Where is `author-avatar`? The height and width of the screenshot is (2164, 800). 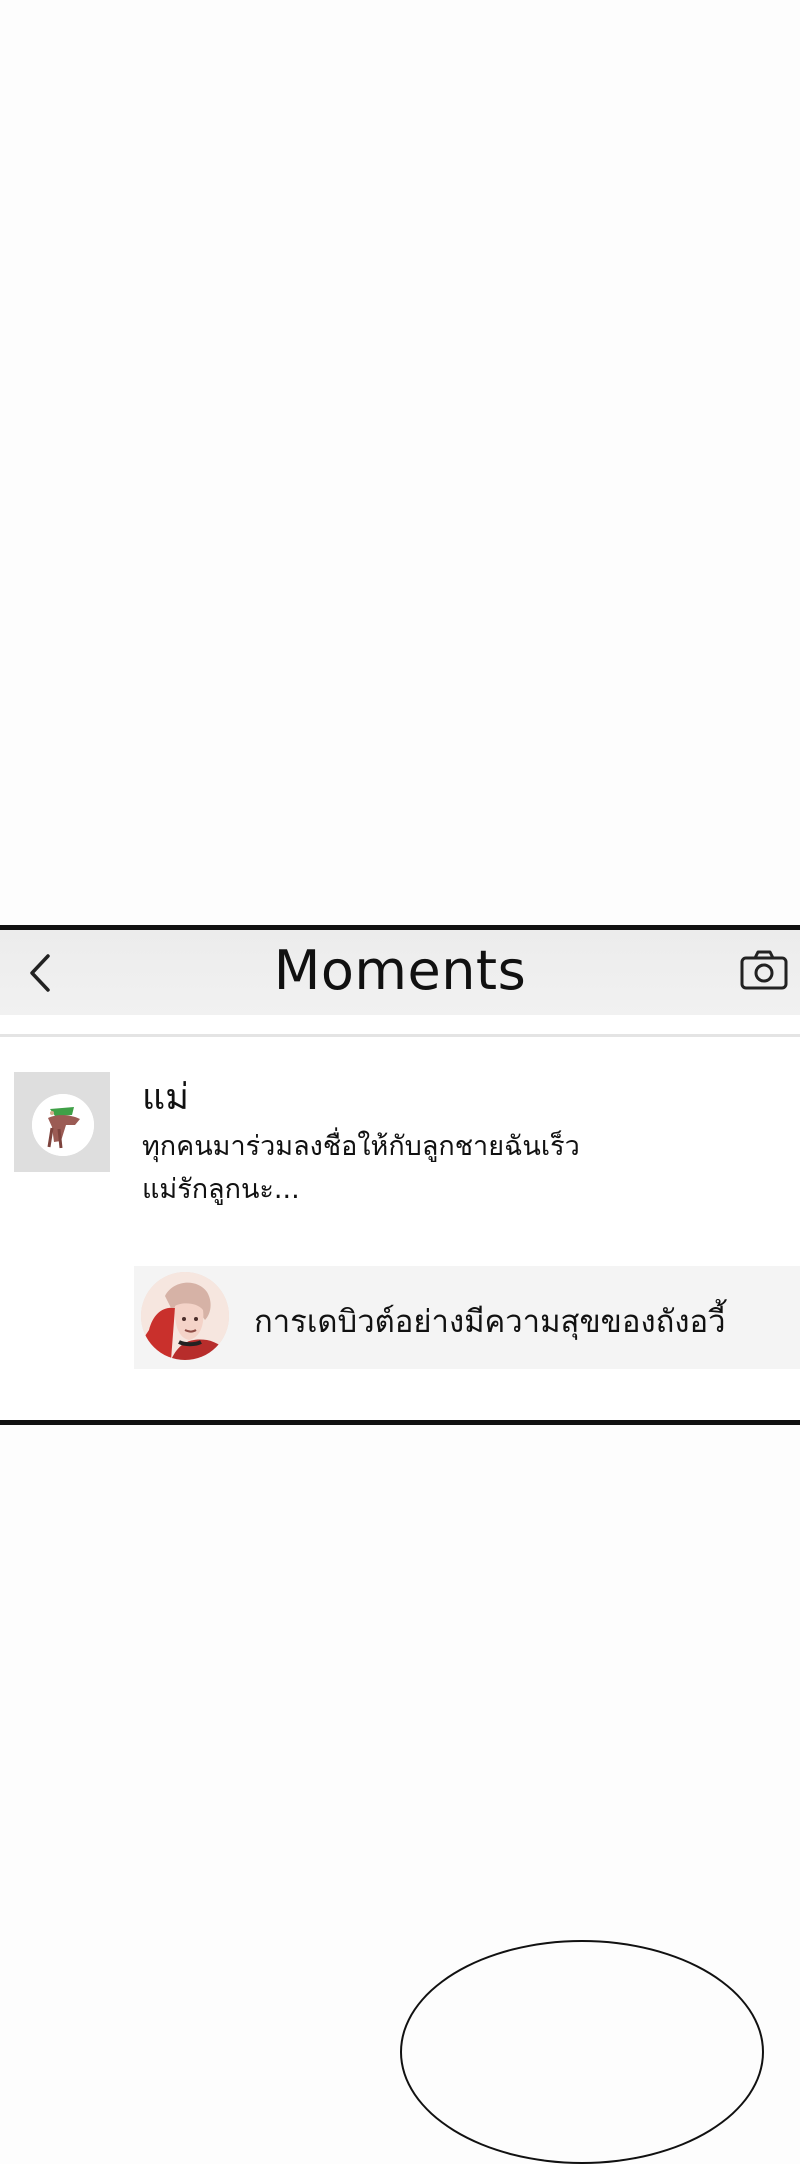
author-avatar is located at coordinates (62, 1122).